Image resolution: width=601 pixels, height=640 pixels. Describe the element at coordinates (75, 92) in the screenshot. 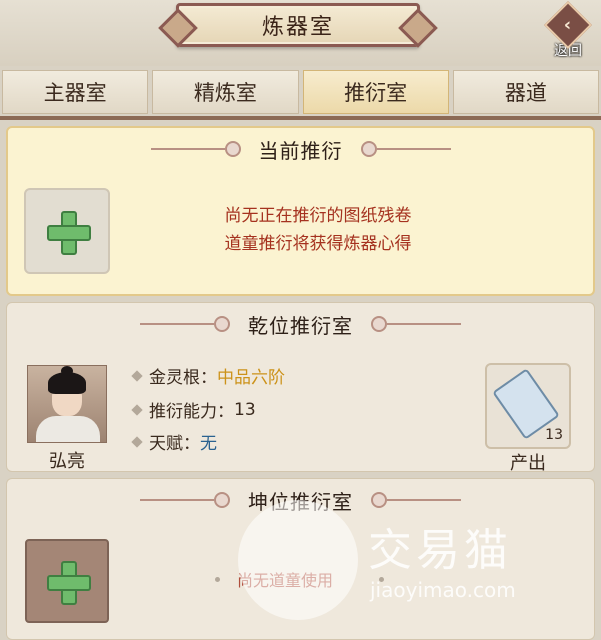

I see `tab-main-forge: 主器室` at that location.